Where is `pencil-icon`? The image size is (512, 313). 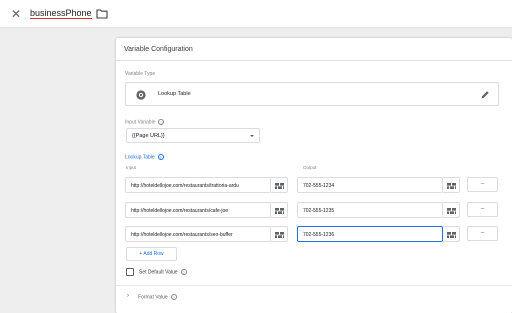 pencil-icon is located at coordinates (485, 95).